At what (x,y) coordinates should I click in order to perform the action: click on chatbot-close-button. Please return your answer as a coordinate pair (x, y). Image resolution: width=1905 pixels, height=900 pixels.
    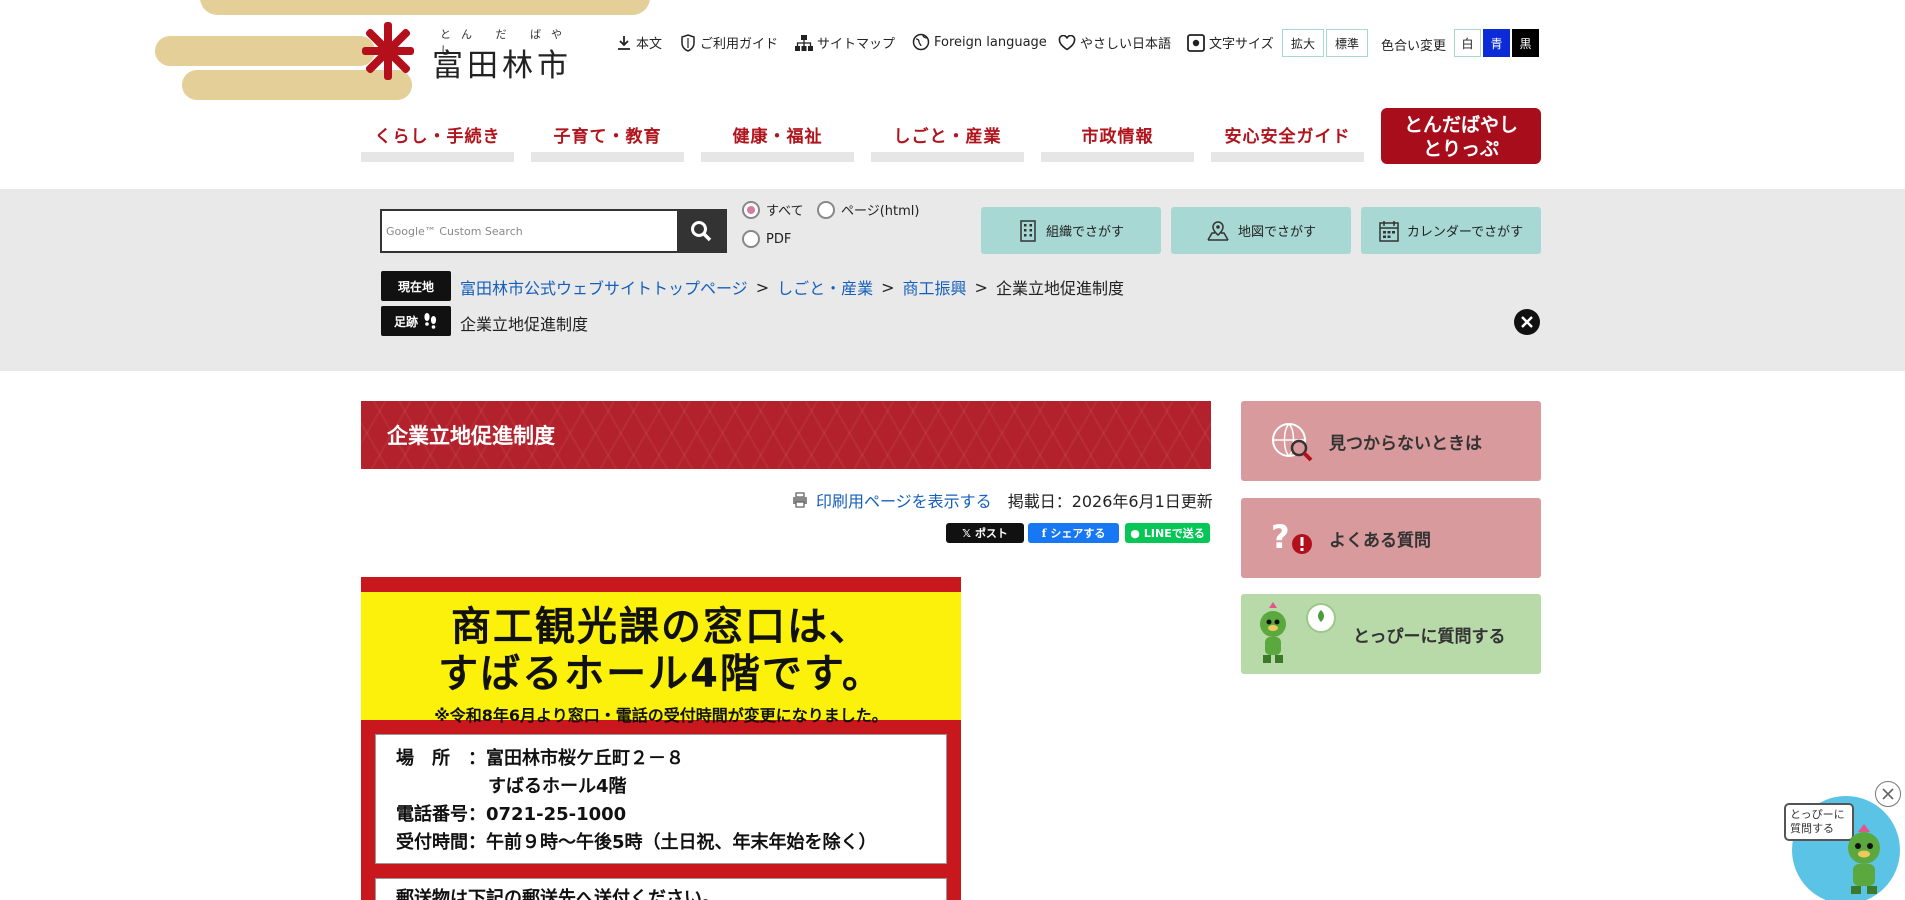
    Looking at the image, I should click on (1888, 794).